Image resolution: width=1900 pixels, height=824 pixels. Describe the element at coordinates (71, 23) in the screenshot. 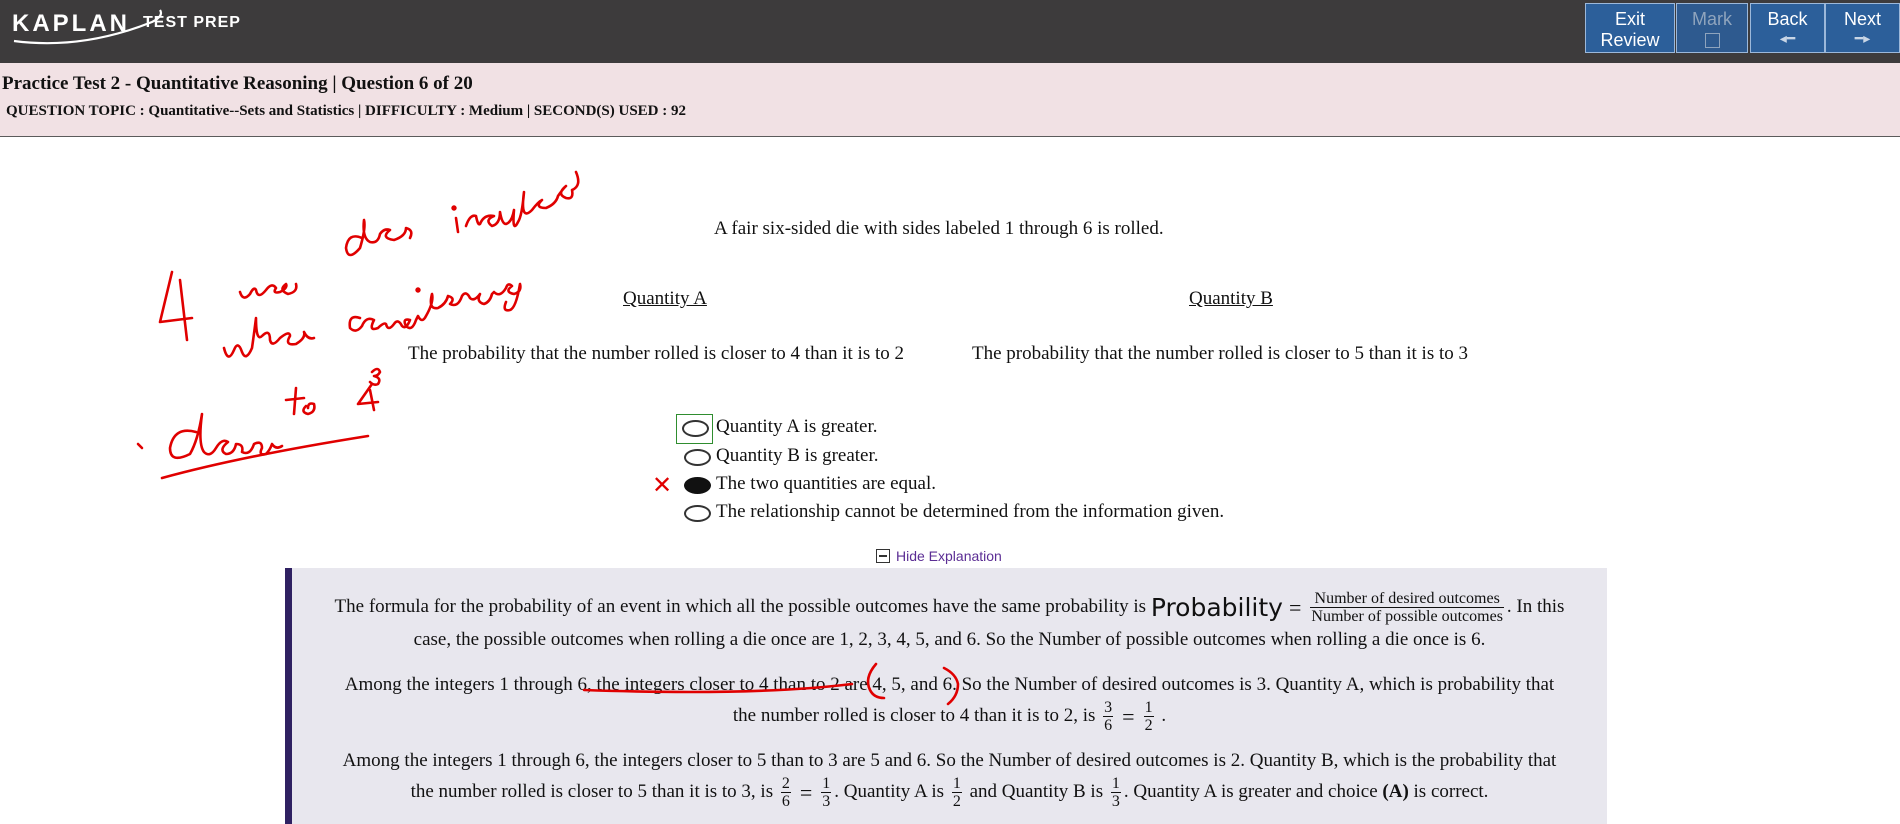

I see `logo-brand: KAPLAN` at that location.